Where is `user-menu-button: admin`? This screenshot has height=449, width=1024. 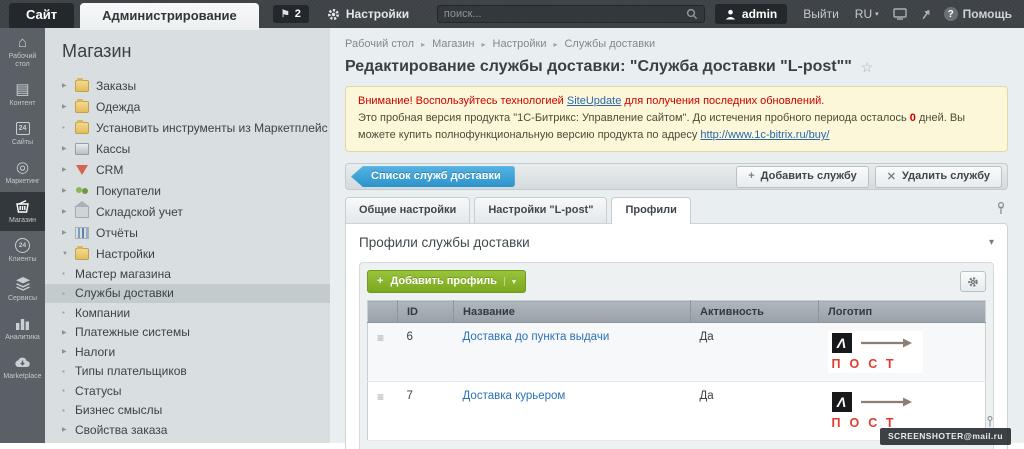 user-menu-button: admin is located at coordinates (751, 14).